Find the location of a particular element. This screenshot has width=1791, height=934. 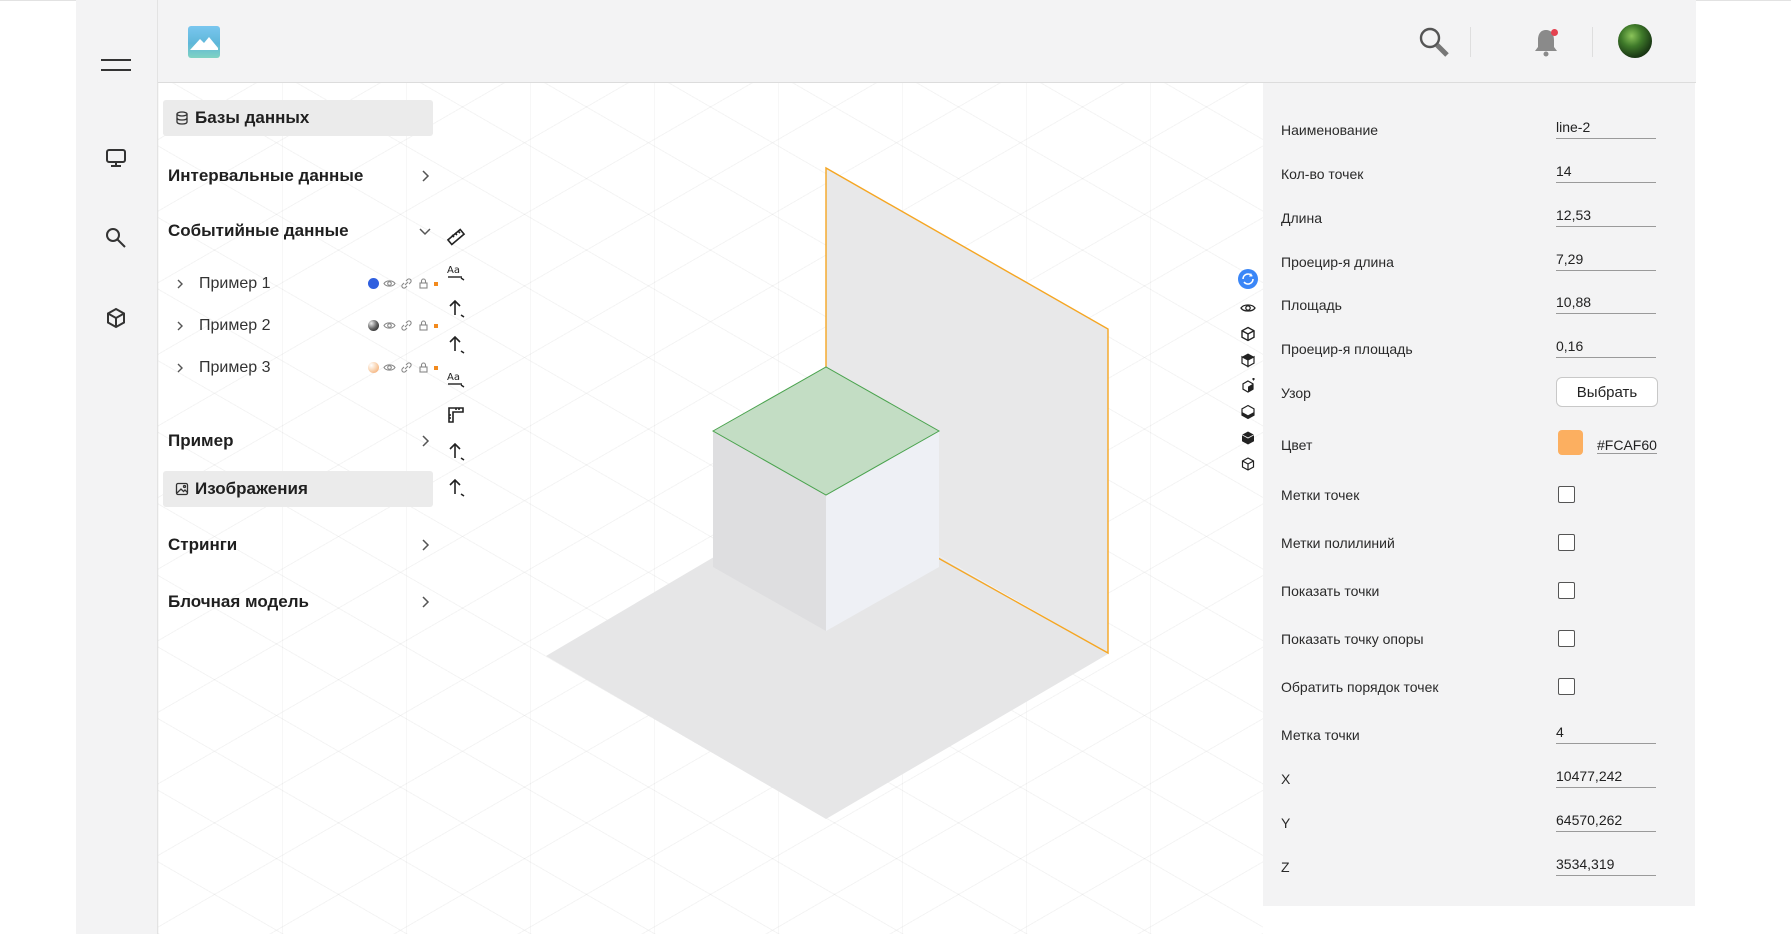

prop-label: Показать точки is located at coordinates (1330, 591).